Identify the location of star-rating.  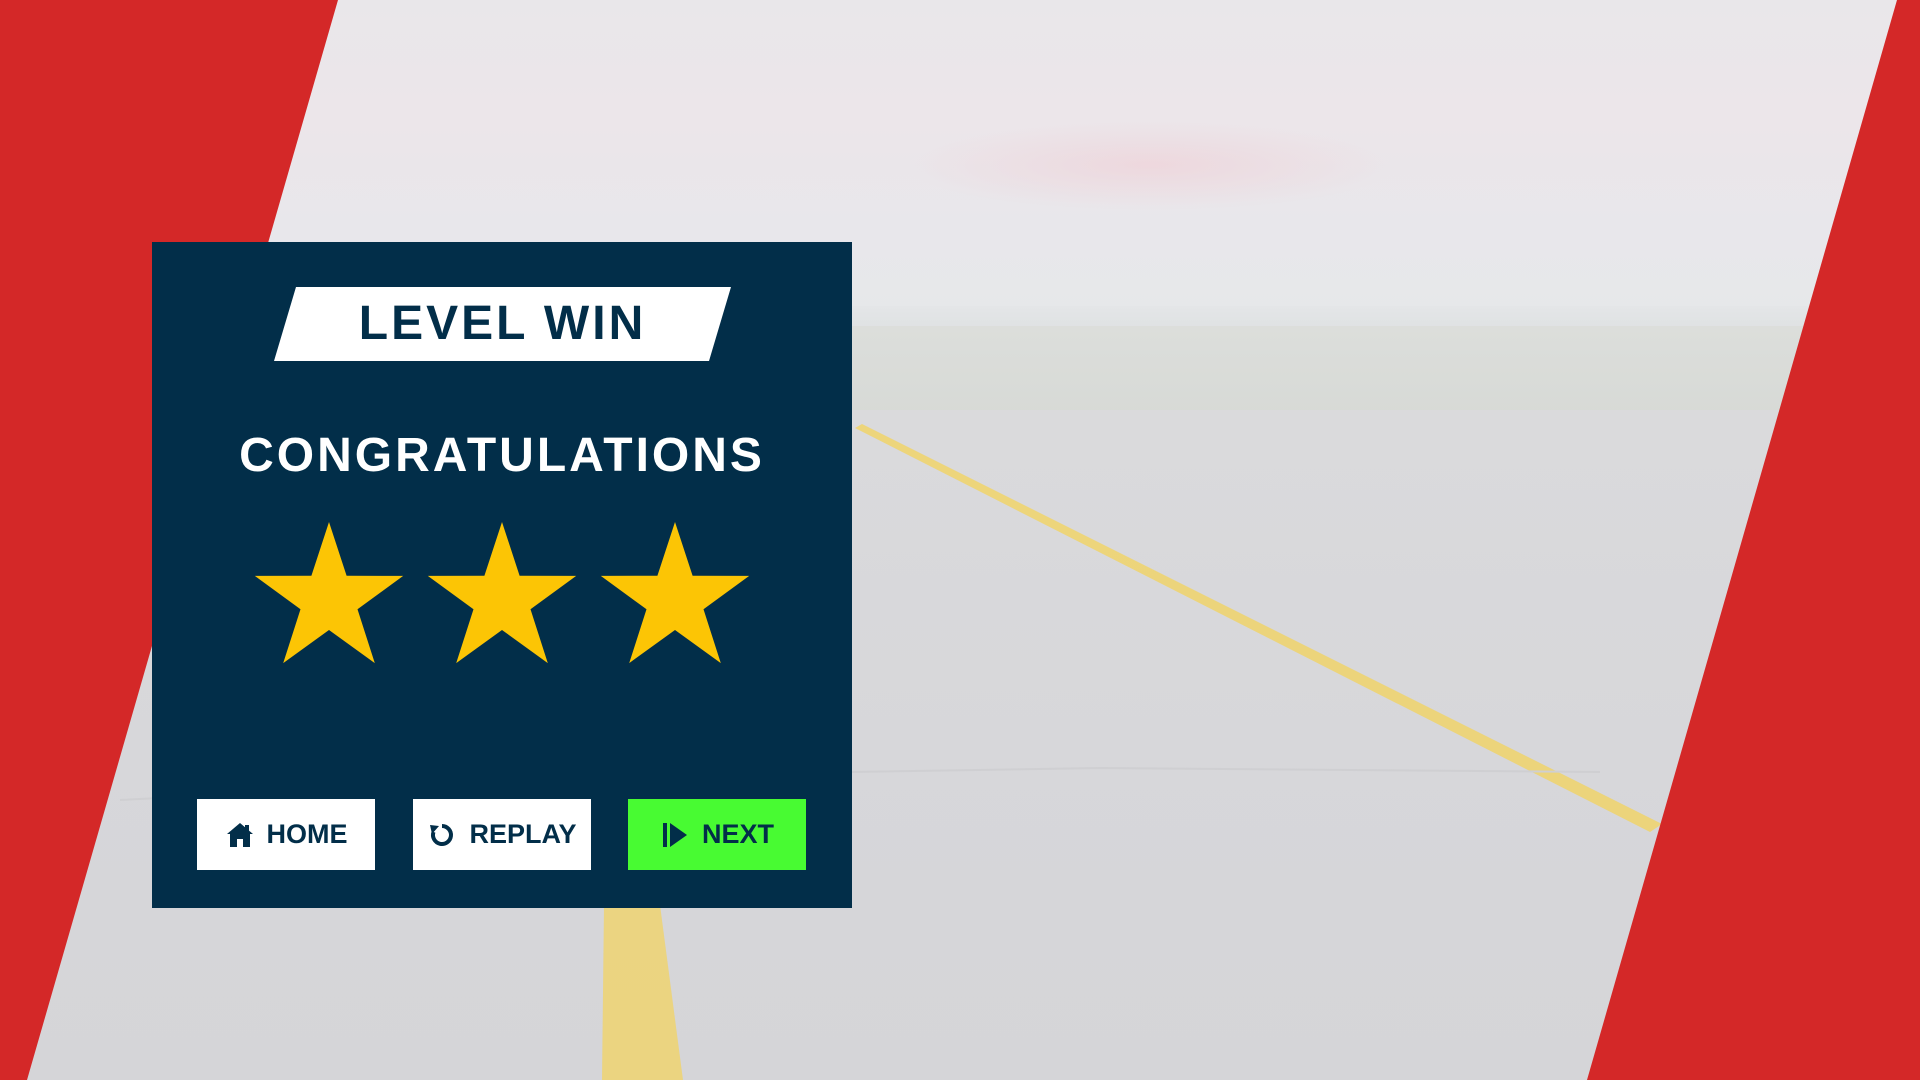
(502, 595).